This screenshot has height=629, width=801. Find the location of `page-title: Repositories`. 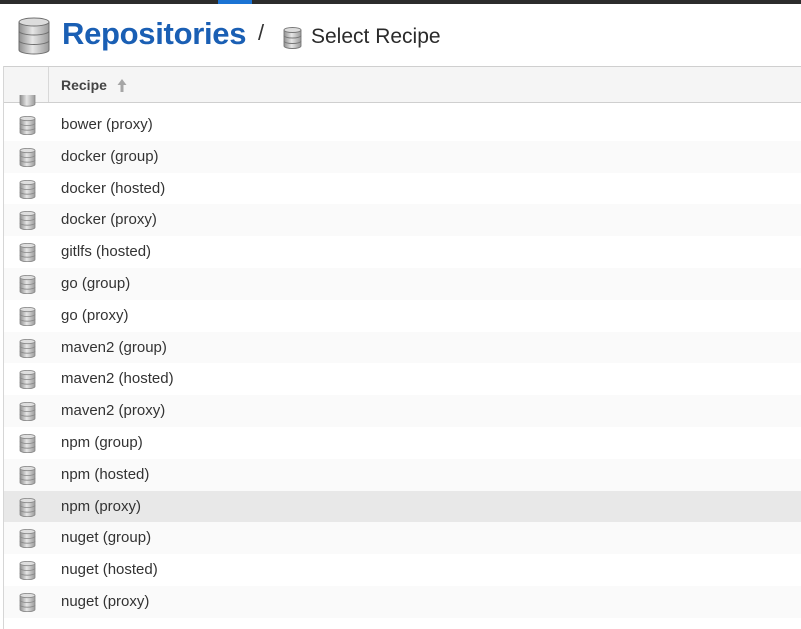

page-title: Repositories is located at coordinates (154, 34).